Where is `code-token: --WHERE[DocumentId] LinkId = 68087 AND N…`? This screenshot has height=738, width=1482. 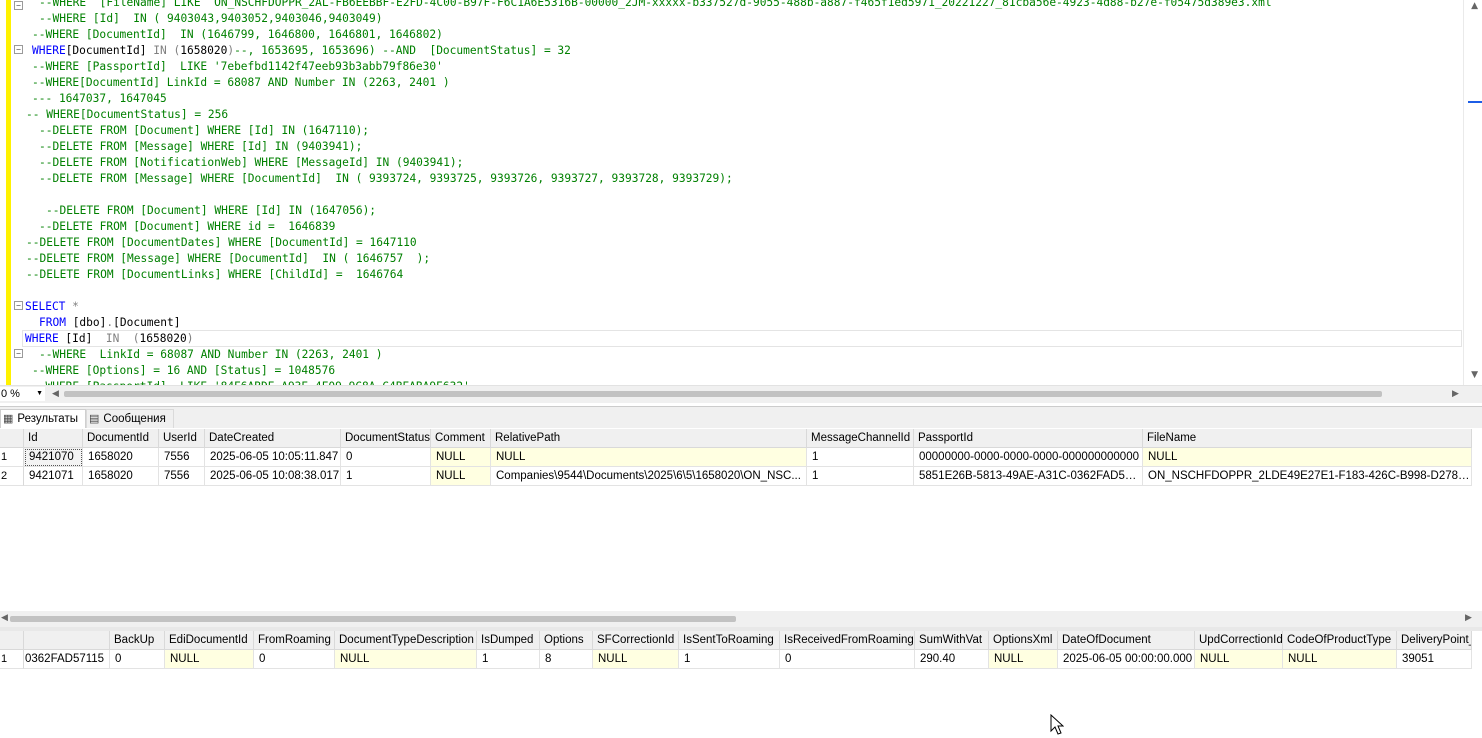 code-token: --WHERE[DocumentId] LinkId = 68087 AND N… is located at coordinates (241, 82).